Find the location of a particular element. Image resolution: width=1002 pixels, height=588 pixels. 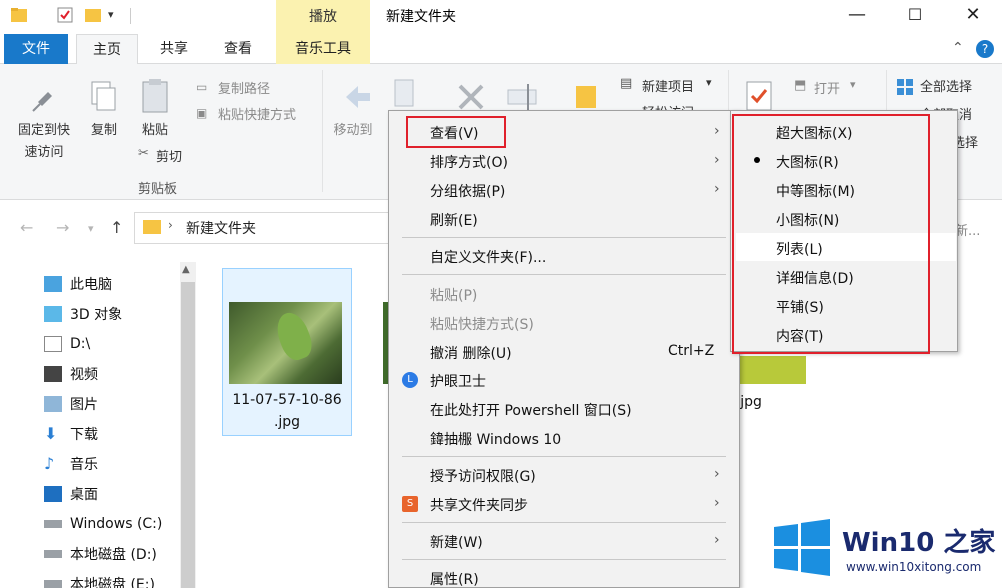

menu-item-windows10: 鍏抽棴 Windows 10 is located at coordinates (495, 439).